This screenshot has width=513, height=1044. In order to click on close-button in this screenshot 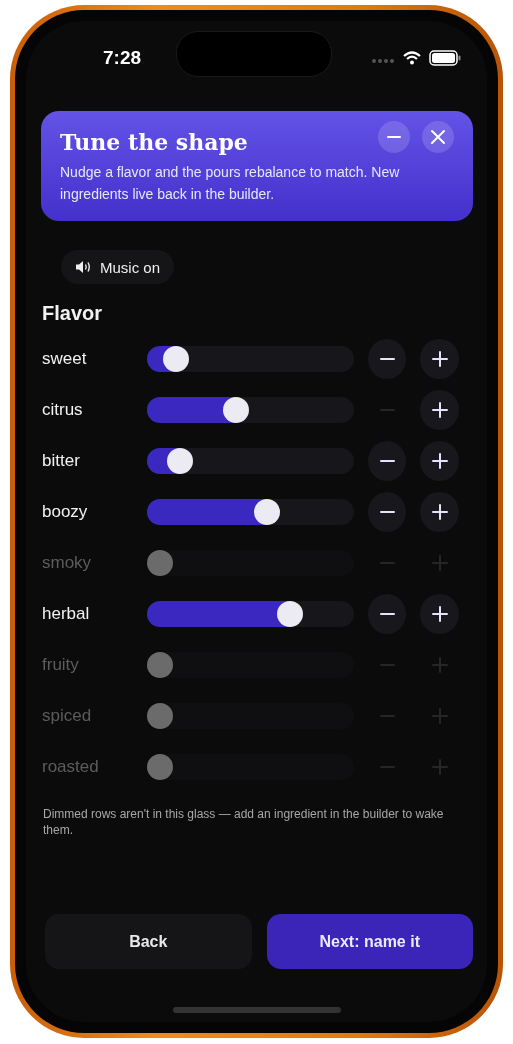, I will do `click(438, 137)`.